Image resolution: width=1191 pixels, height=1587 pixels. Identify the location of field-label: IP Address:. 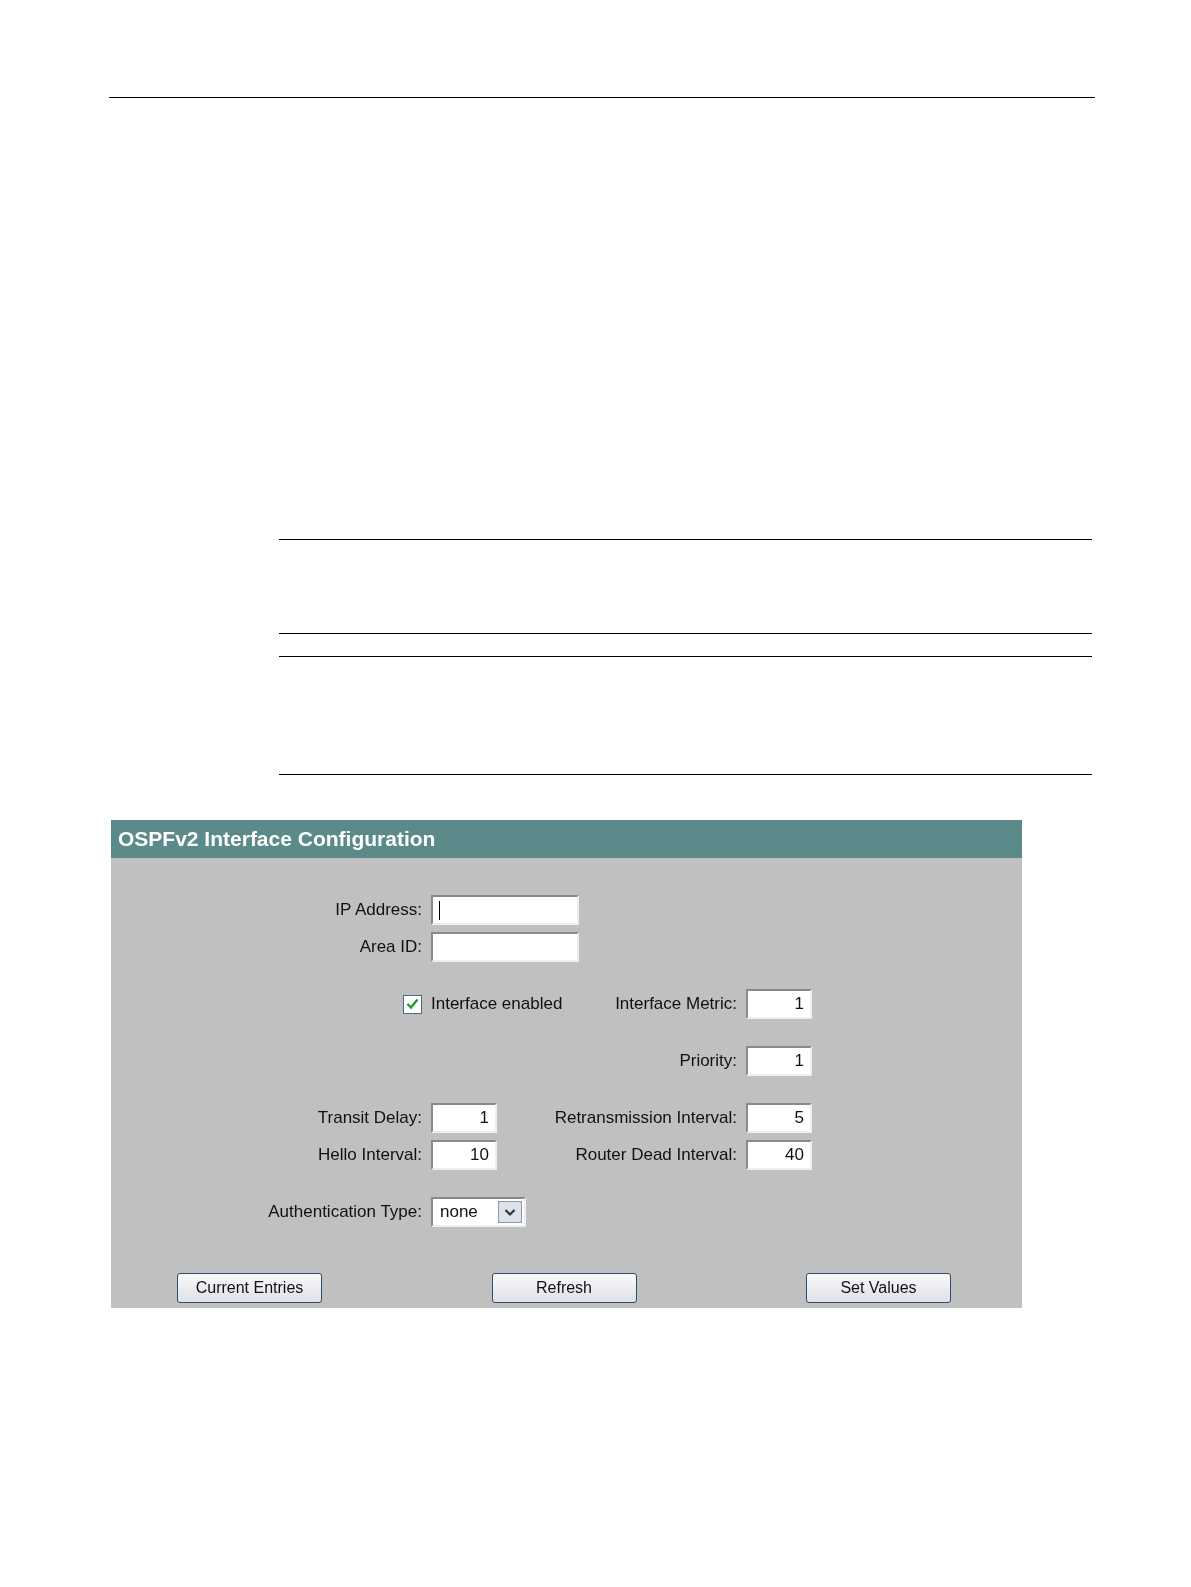
(378, 910).